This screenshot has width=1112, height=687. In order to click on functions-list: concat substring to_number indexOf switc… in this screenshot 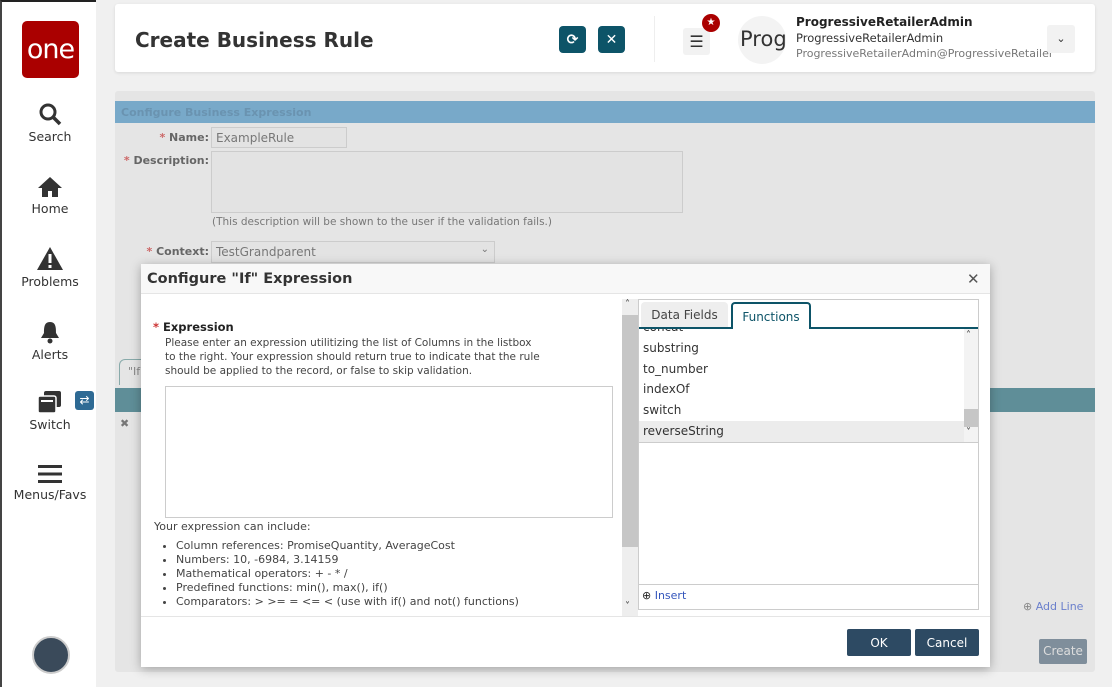, I will do `click(808, 386)`.